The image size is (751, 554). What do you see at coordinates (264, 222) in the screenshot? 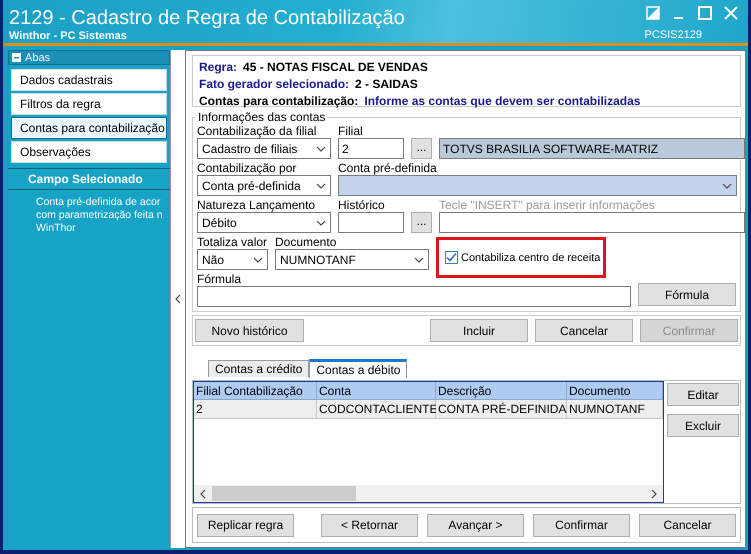
I see `entry-type-dropdown: Débito` at bounding box center [264, 222].